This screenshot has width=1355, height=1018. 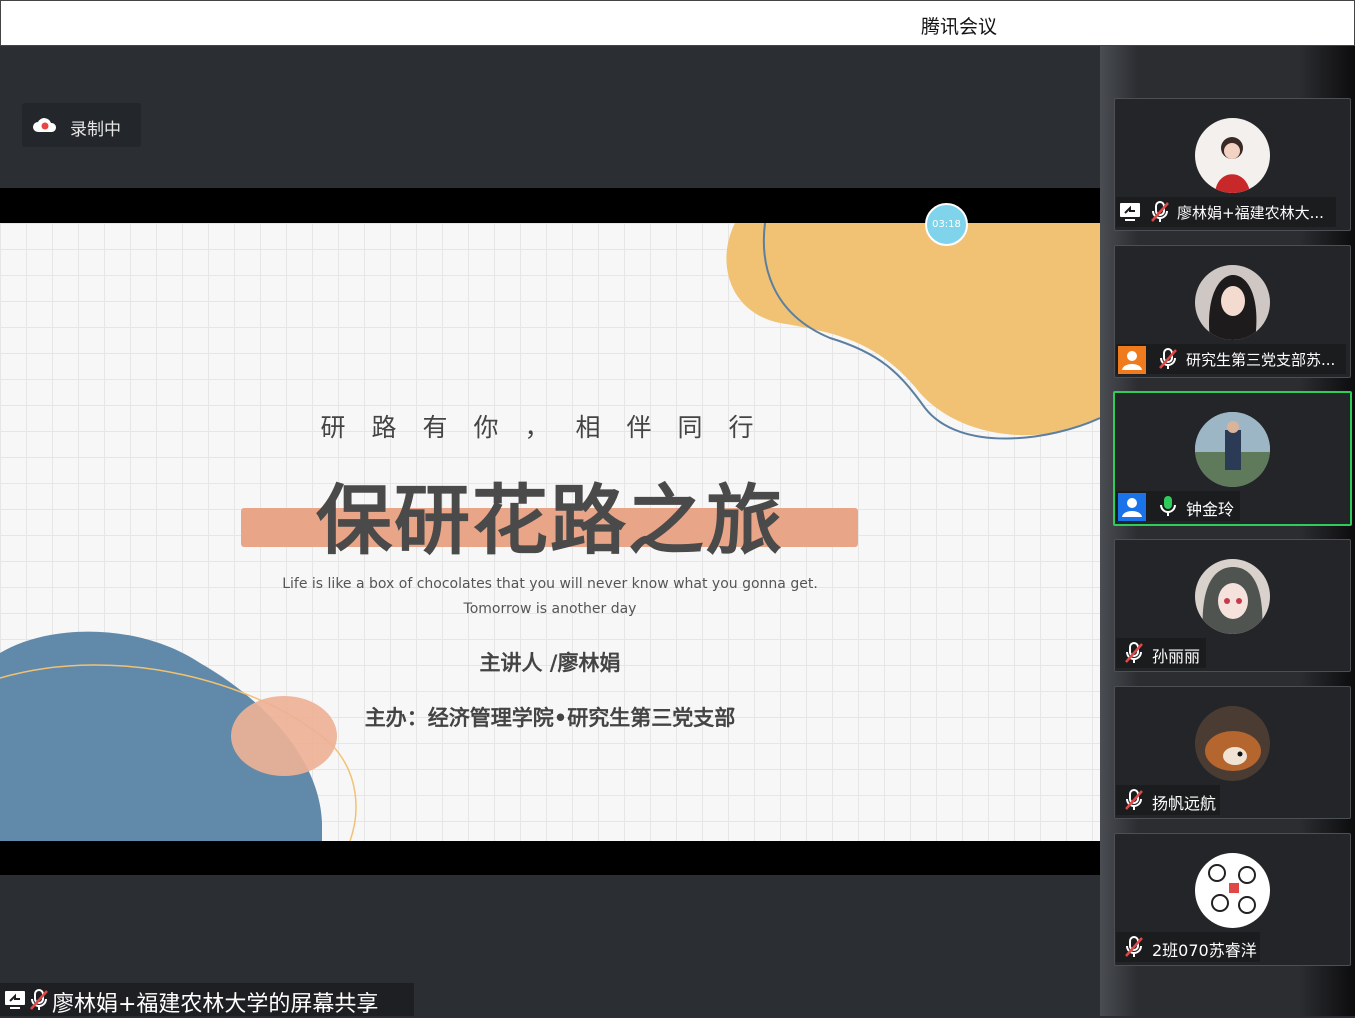 I want to click on participant-tile: 孙丽丽, so click(x=1232, y=605).